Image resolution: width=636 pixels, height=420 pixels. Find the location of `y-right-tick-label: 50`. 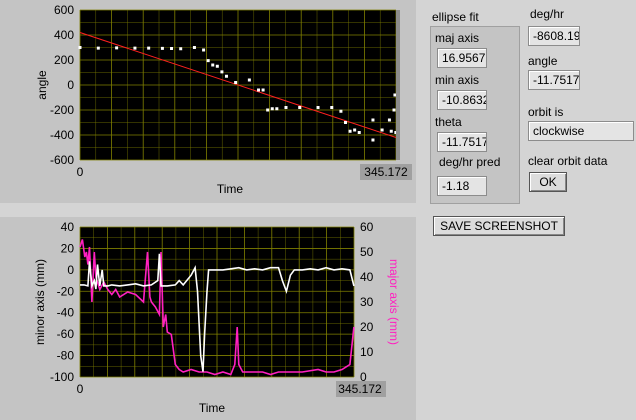

y-right-tick-label: 50 is located at coordinates (367, 252).